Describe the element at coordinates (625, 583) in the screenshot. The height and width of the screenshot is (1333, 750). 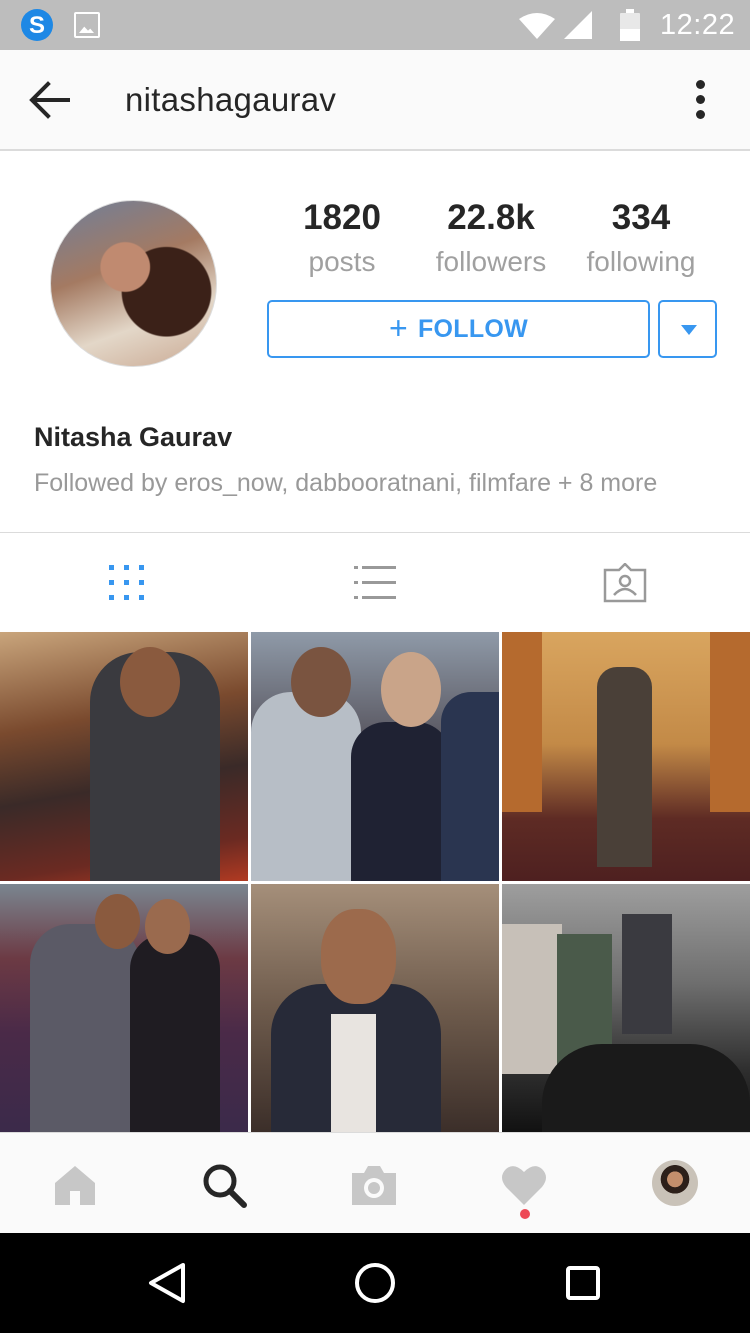
I see `tagged-photos-icon` at that location.